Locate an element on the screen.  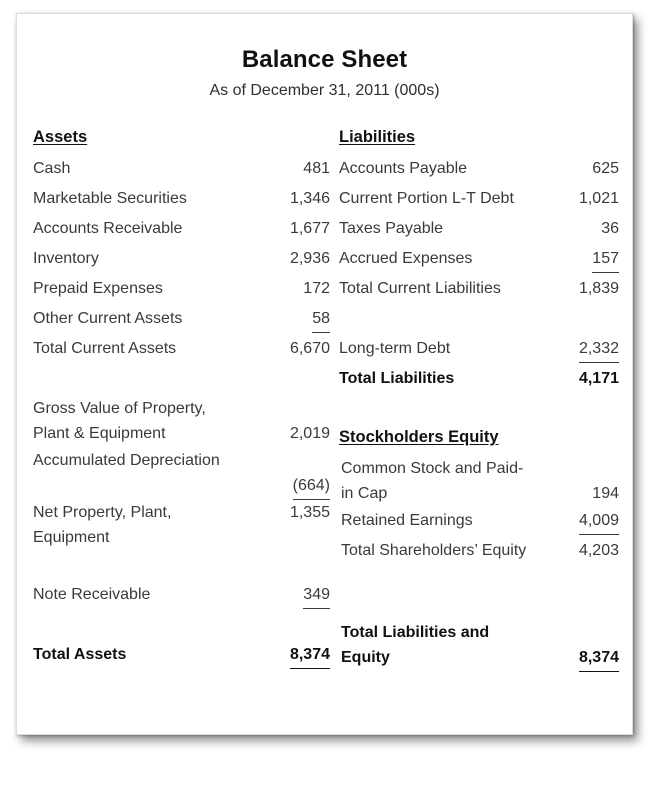
row-value: 172 is located at coordinates (316, 288).